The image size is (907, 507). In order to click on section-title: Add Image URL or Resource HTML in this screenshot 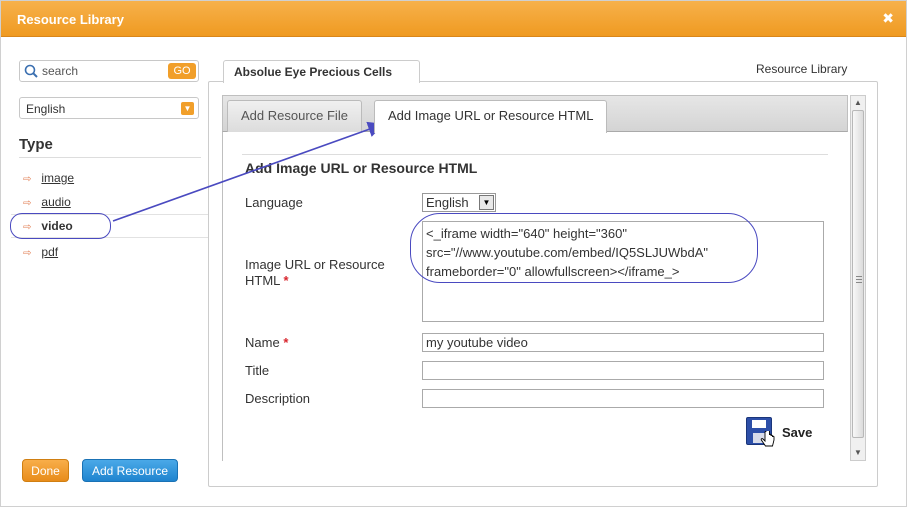, I will do `click(361, 168)`.